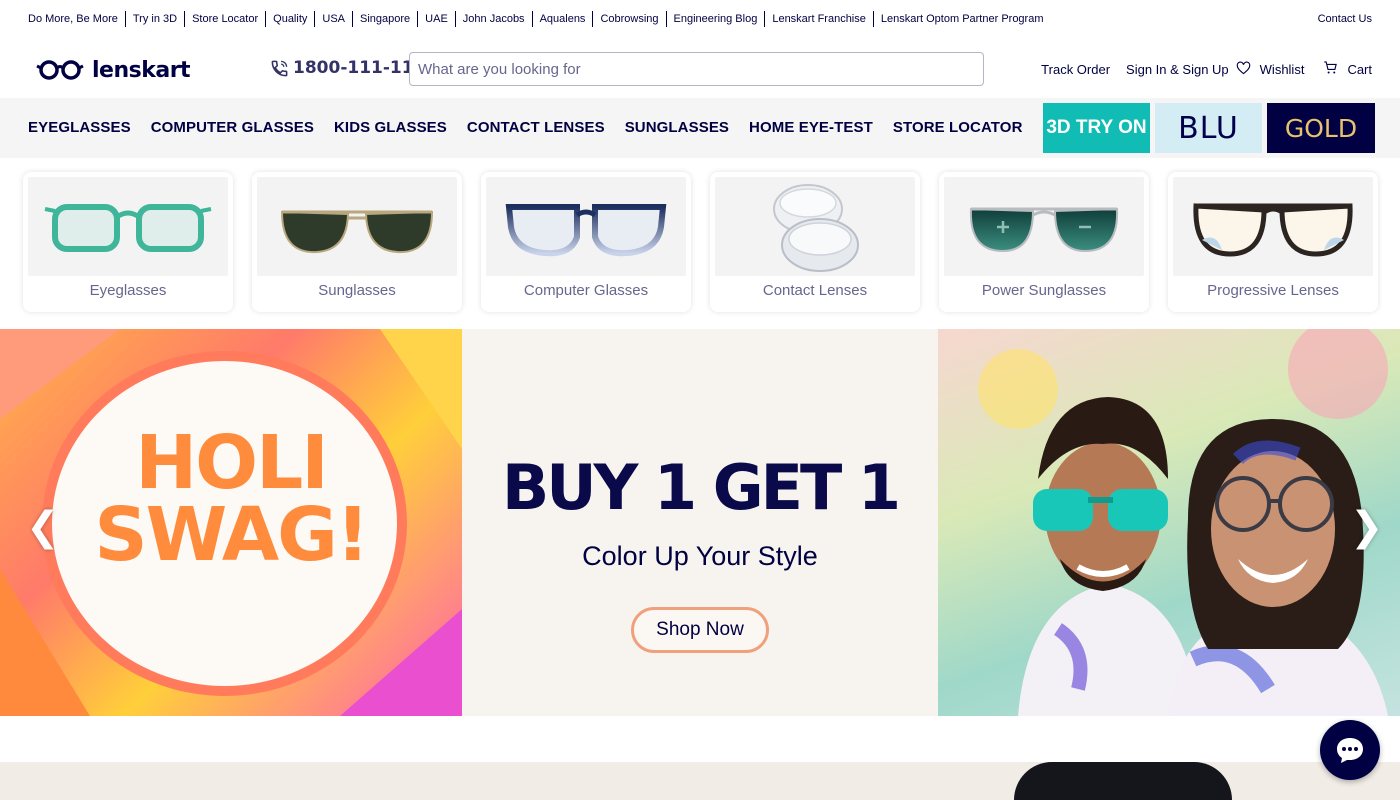 The image size is (1400, 800). I want to click on search-input, so click(696, 69).